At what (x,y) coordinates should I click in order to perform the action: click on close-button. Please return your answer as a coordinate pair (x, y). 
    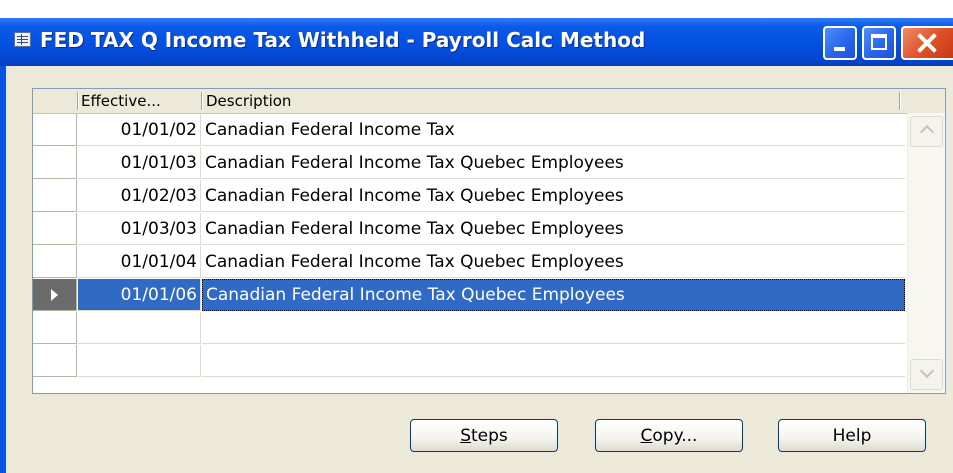
    Looking at the image, I should click on (927, 43).